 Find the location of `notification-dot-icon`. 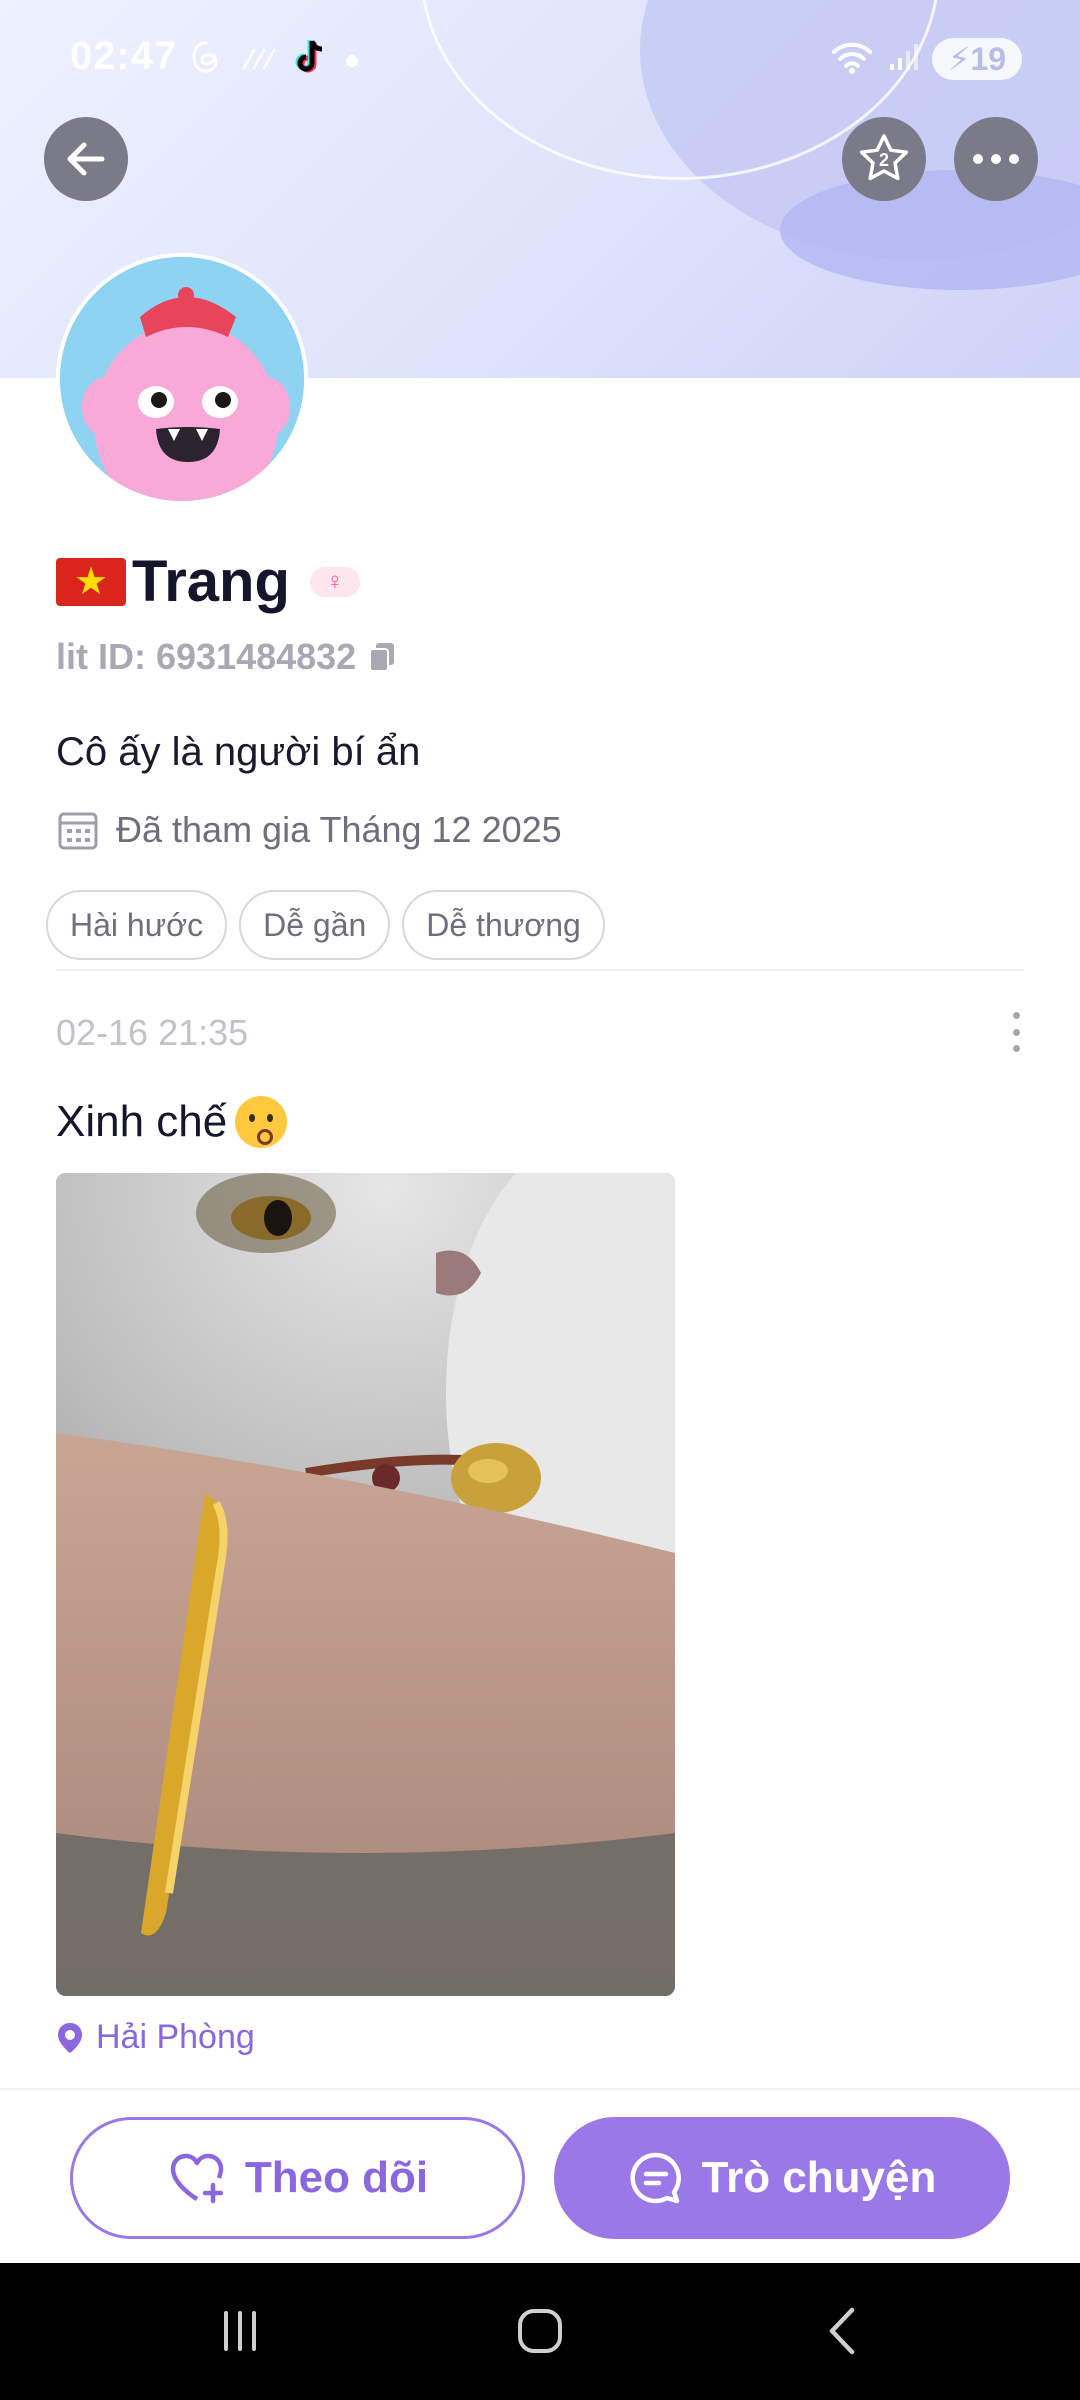

notification-dot-icon is located at coordinates (352, 61).